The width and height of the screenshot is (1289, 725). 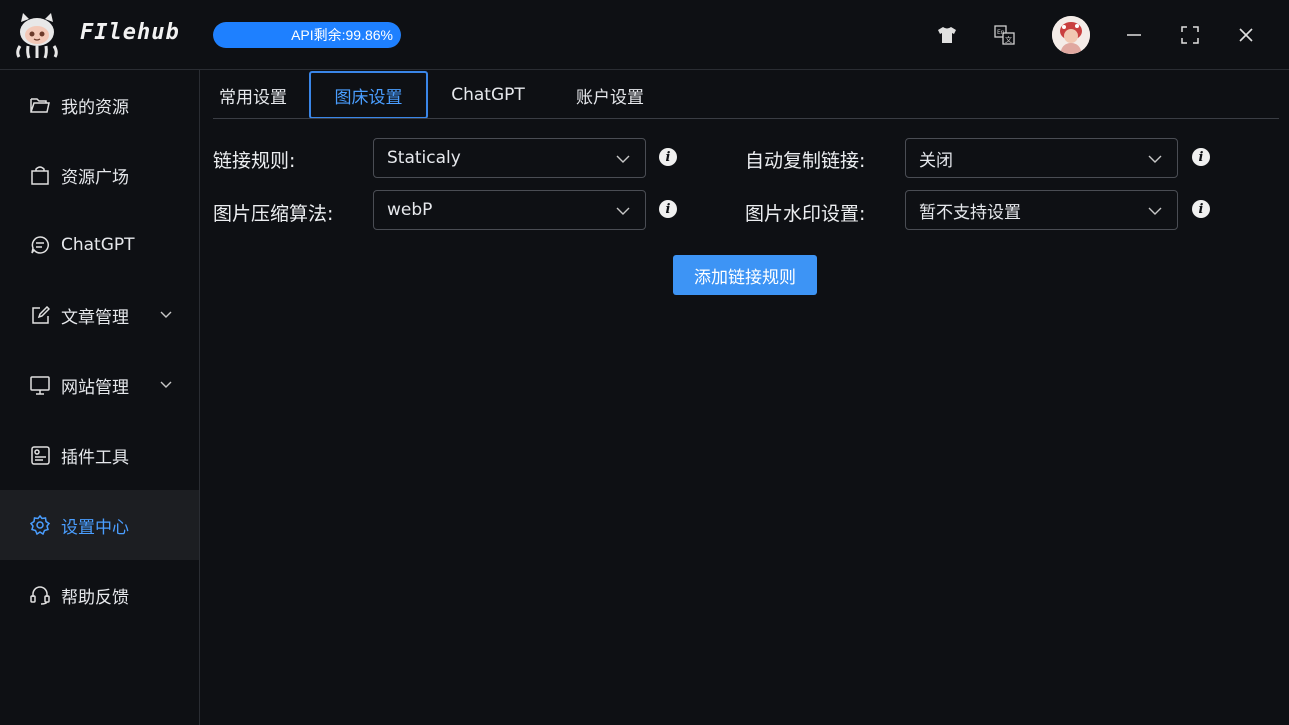 I want to click on add-link-rule-button: 添加链接规则, so click(x=745, y=275).